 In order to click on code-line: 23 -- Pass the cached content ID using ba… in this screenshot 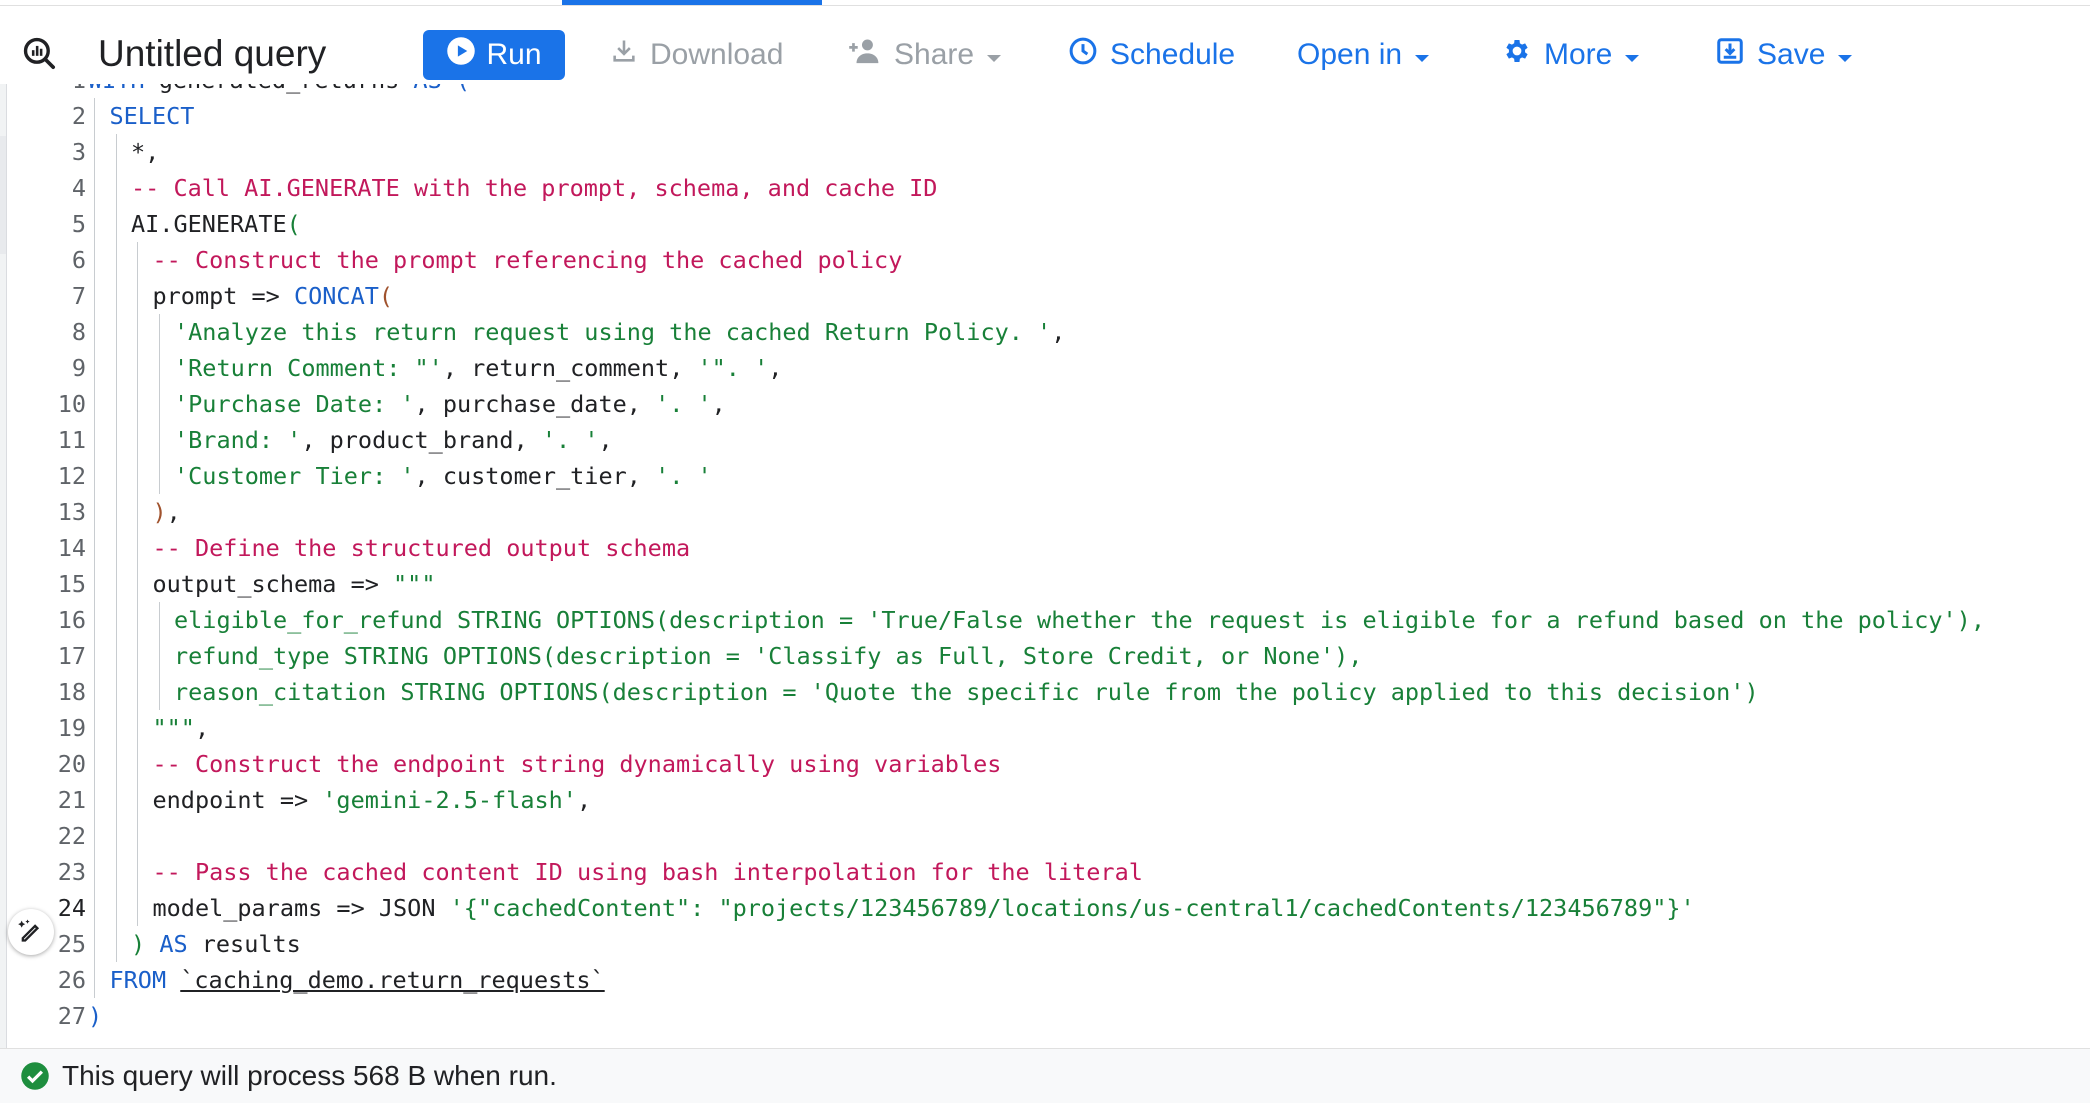, I will do `click(1049, 872)`.